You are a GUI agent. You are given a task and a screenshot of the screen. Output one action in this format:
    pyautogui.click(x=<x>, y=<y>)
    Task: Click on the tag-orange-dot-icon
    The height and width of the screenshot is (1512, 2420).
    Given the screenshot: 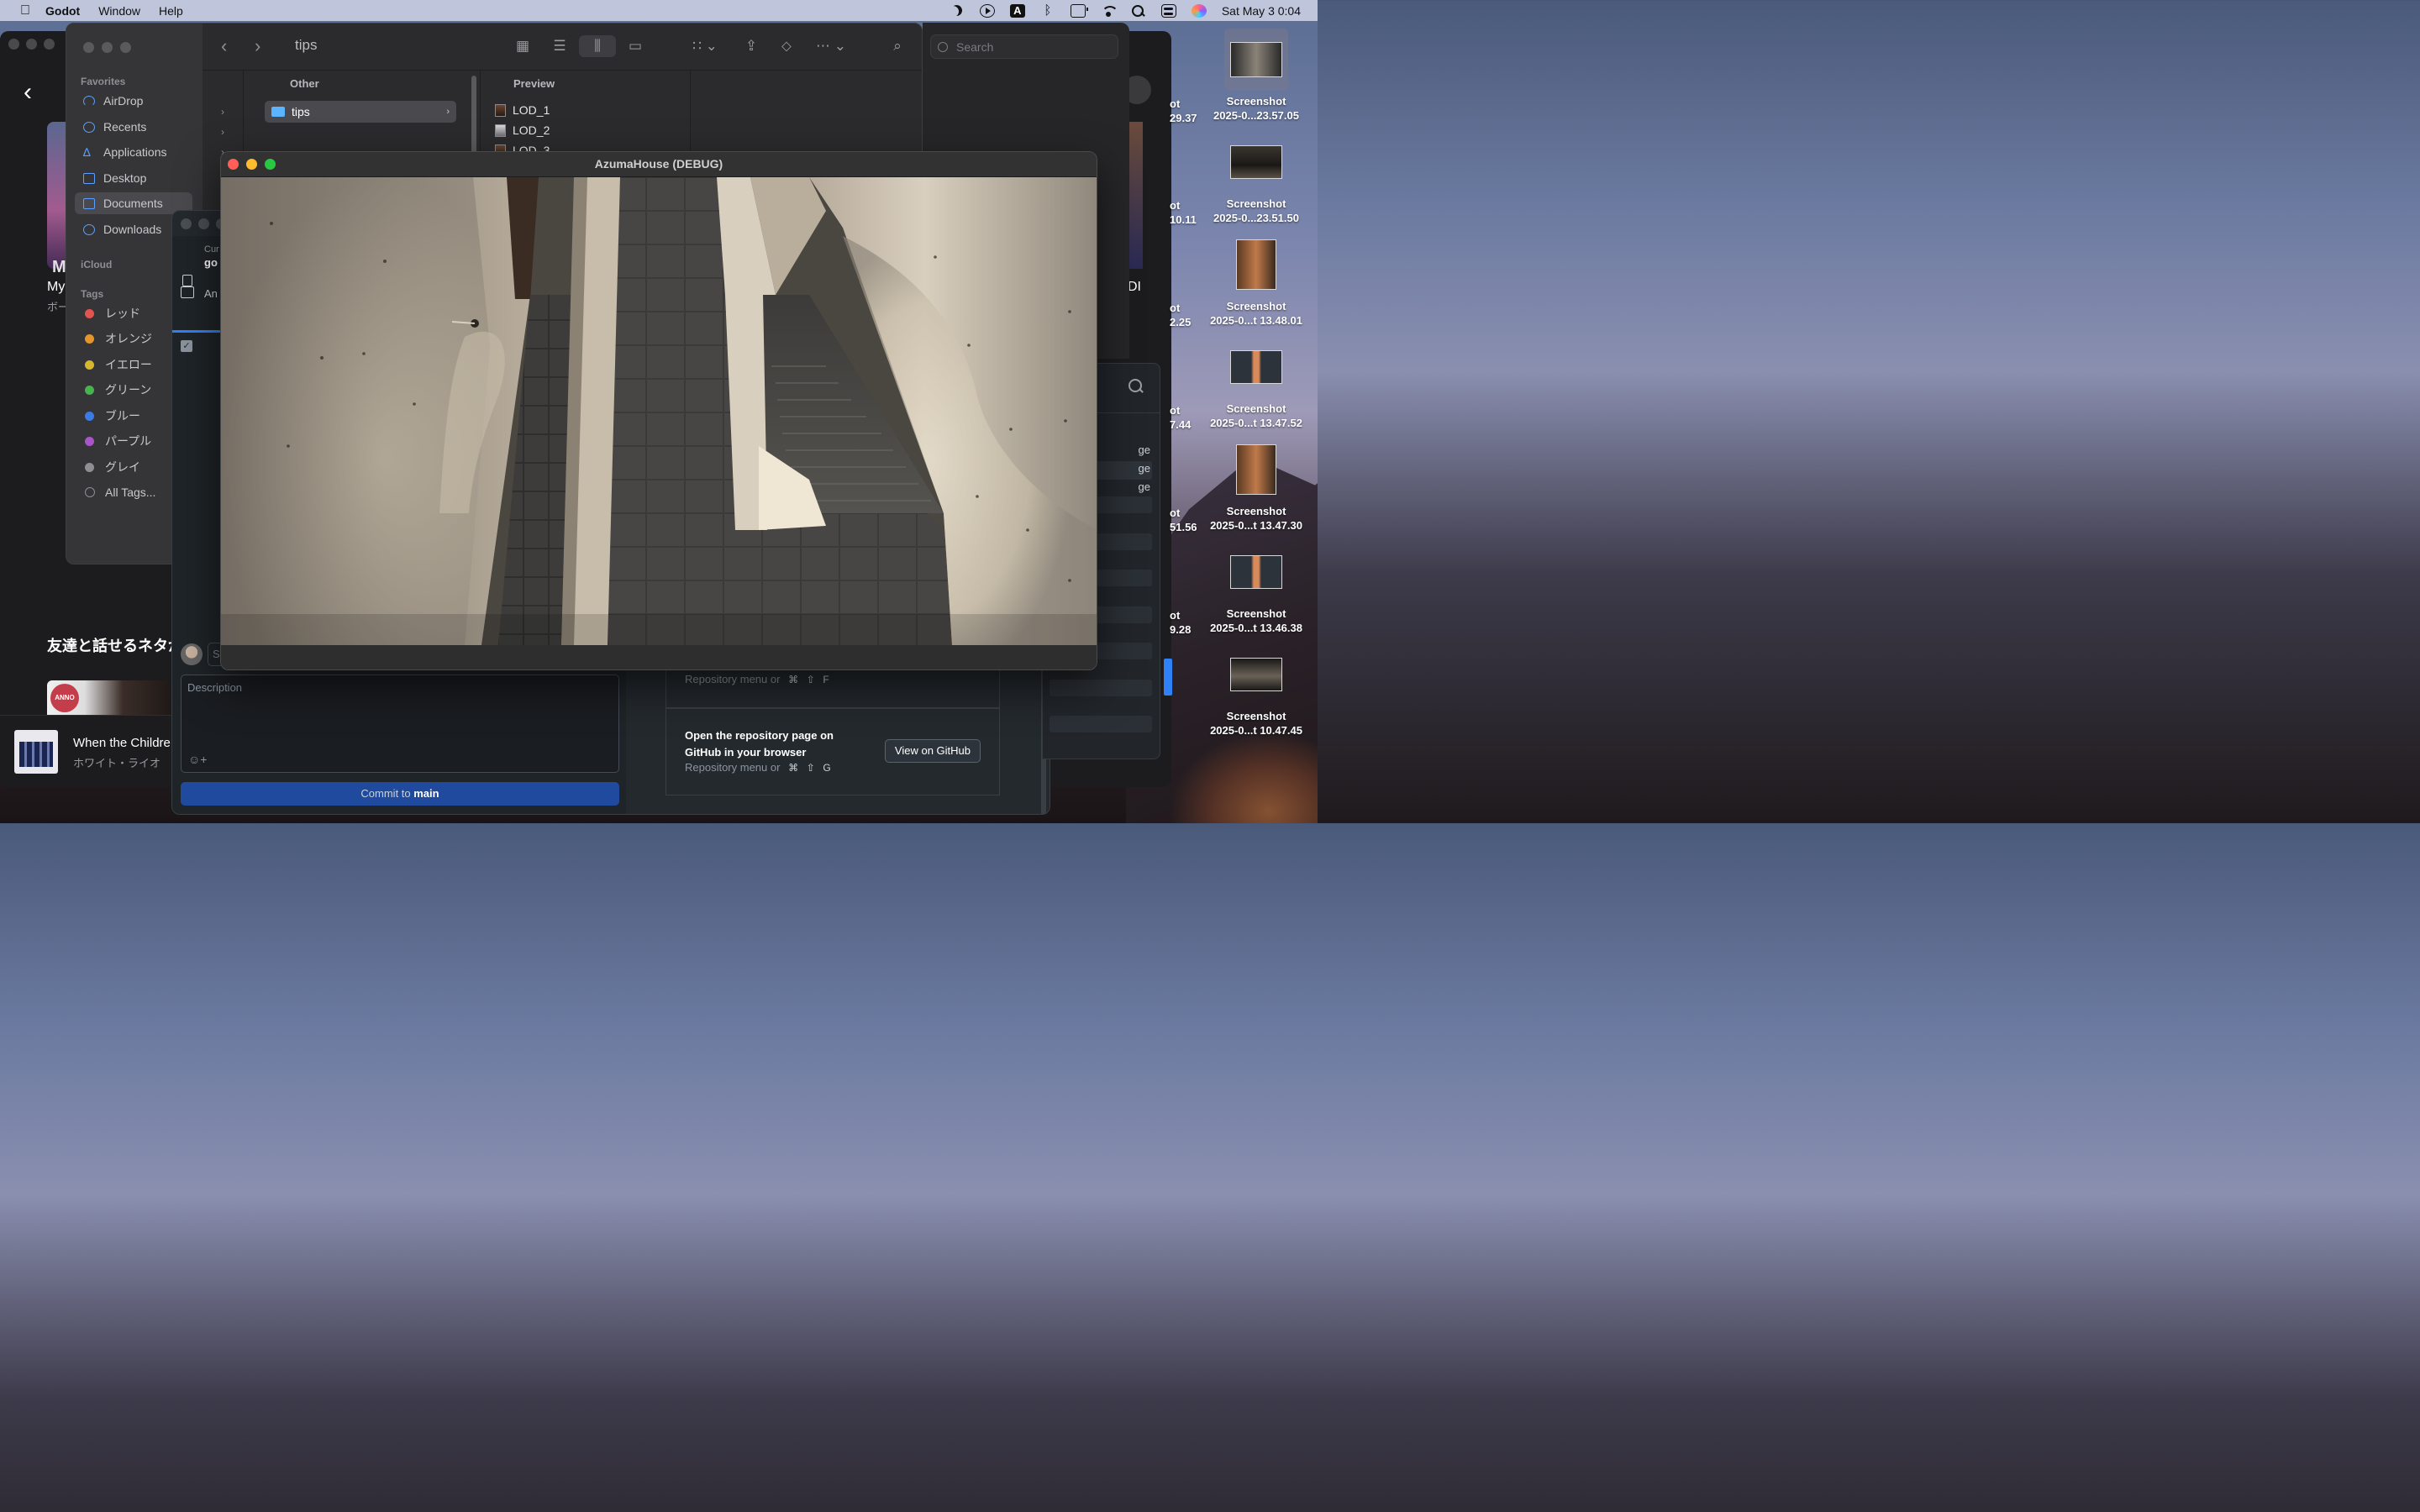 What is the action you would take?
    pyautogui.click(x=90, y=338)
    